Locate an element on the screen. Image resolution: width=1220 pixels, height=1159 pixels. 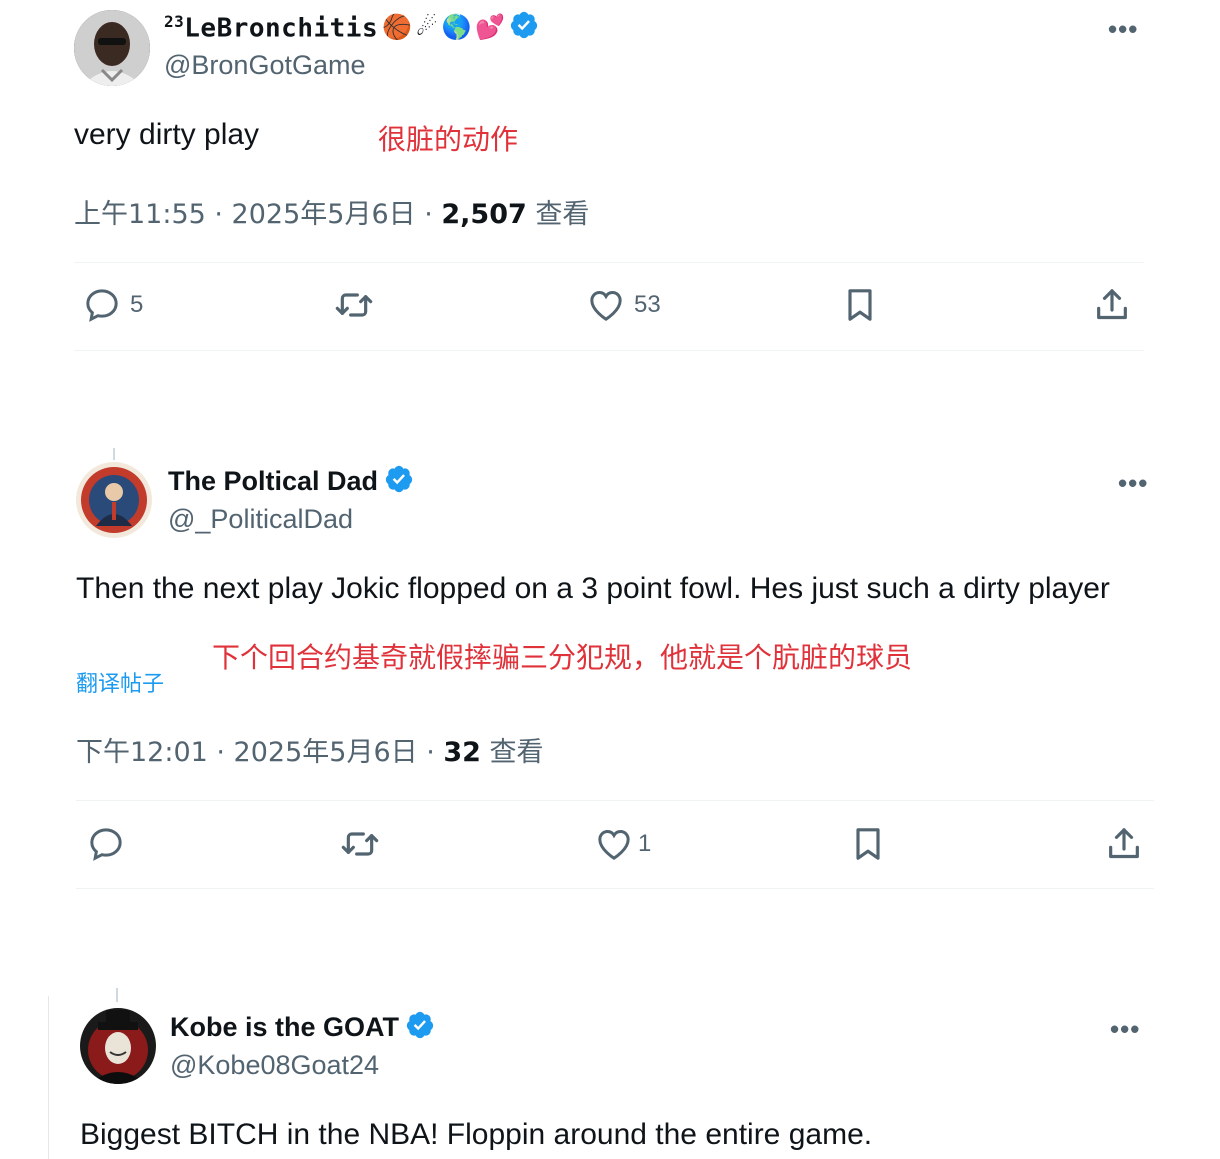
tweet-text: very dirty play is located at coordinates (167, 134).